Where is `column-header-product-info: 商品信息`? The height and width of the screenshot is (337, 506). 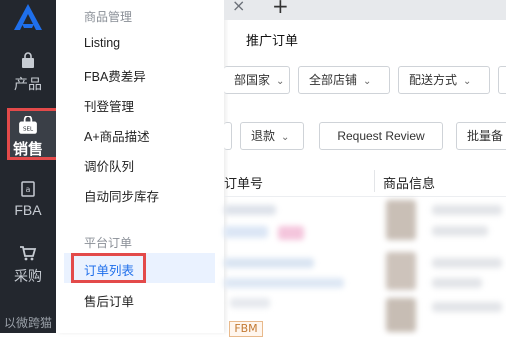
column-header-product-info: 商品信息 is located at coordinates (409, 182).